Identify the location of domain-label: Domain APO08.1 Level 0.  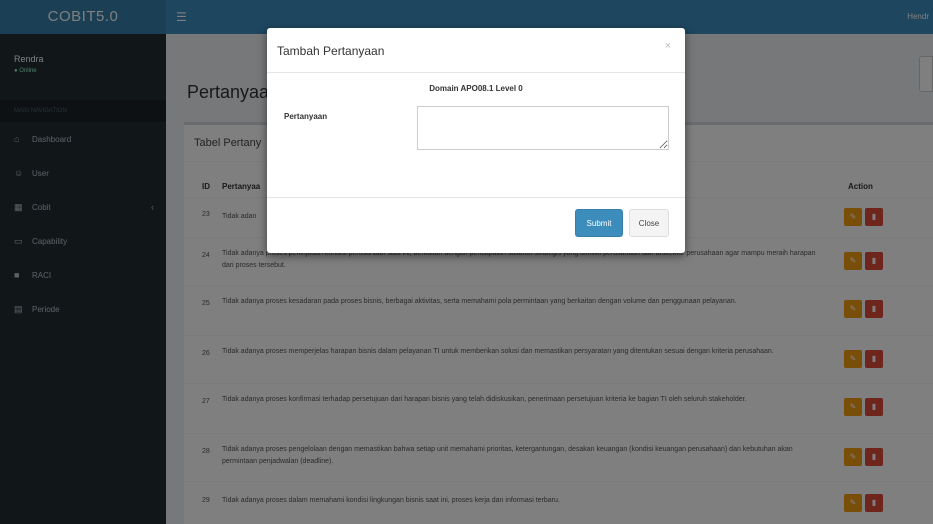
(476, 88).